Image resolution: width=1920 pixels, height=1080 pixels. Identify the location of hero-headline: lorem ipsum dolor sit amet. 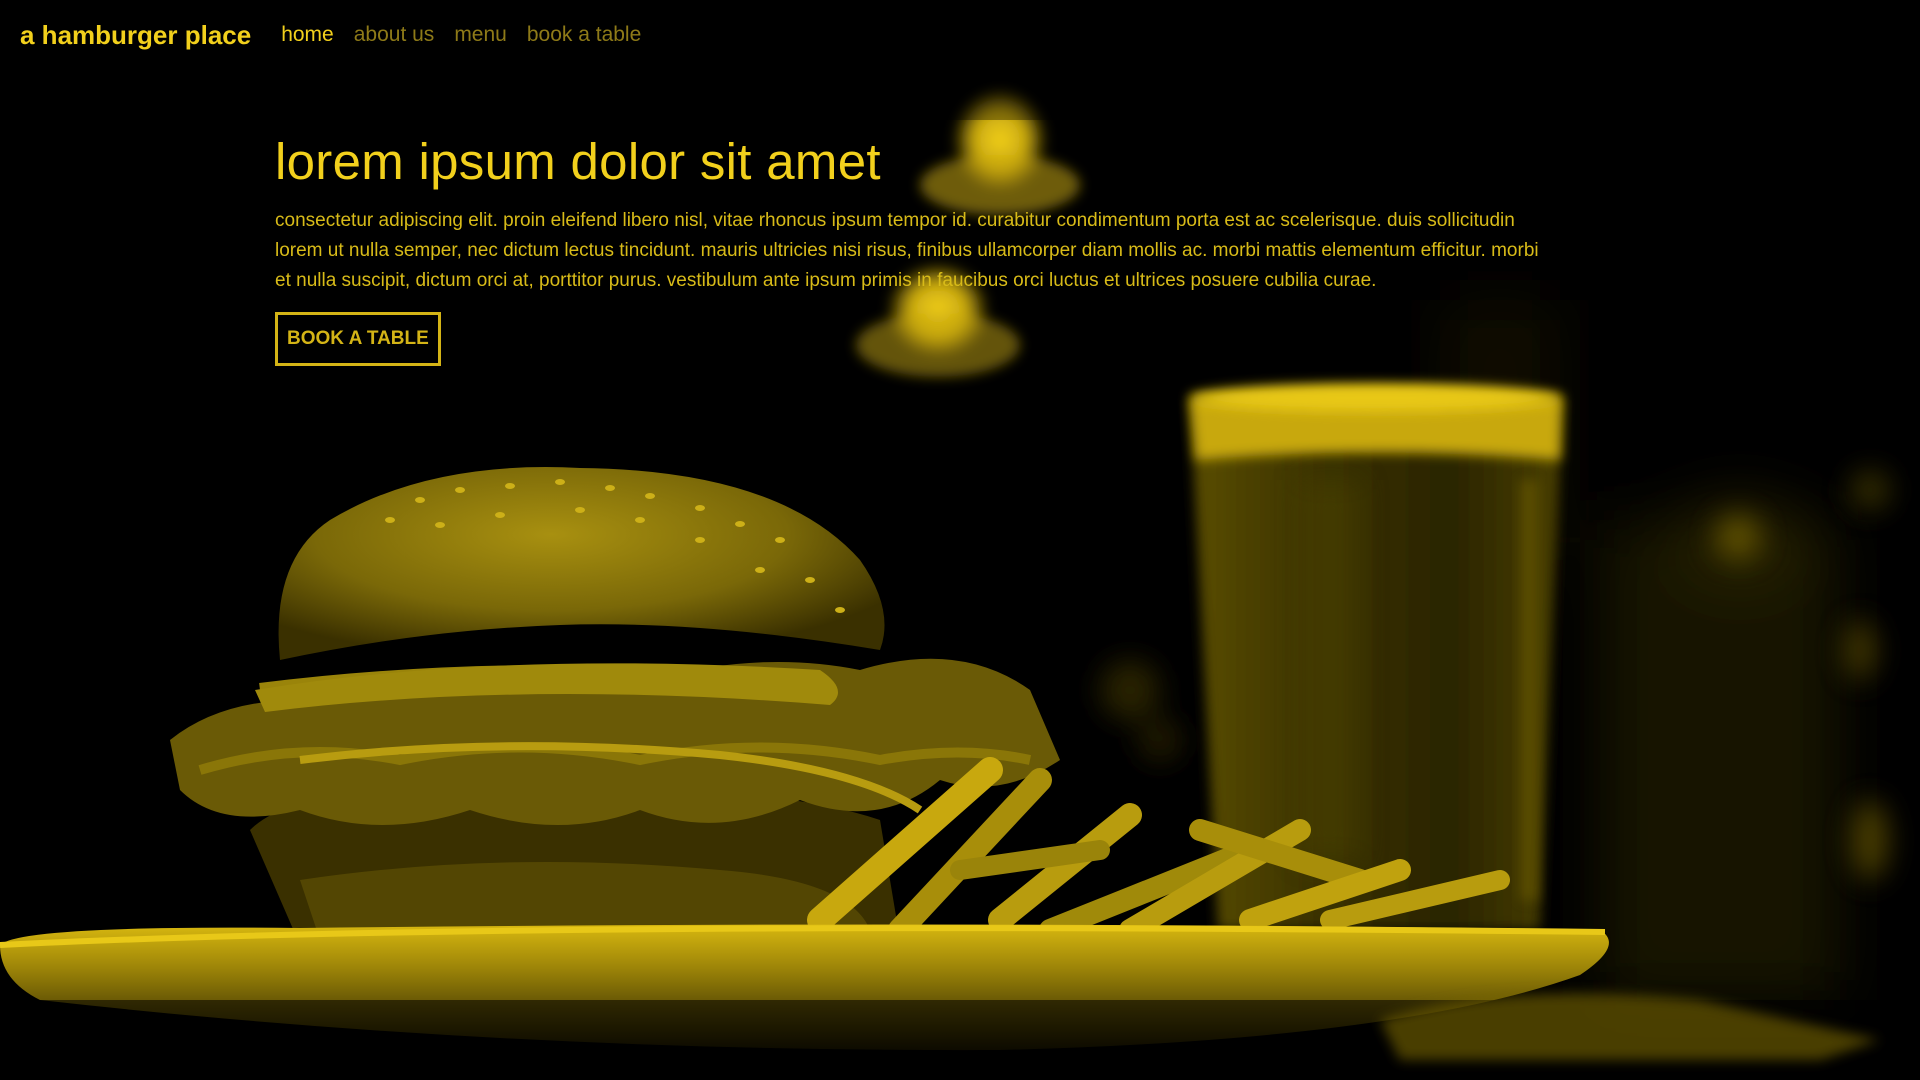
(578, 161).